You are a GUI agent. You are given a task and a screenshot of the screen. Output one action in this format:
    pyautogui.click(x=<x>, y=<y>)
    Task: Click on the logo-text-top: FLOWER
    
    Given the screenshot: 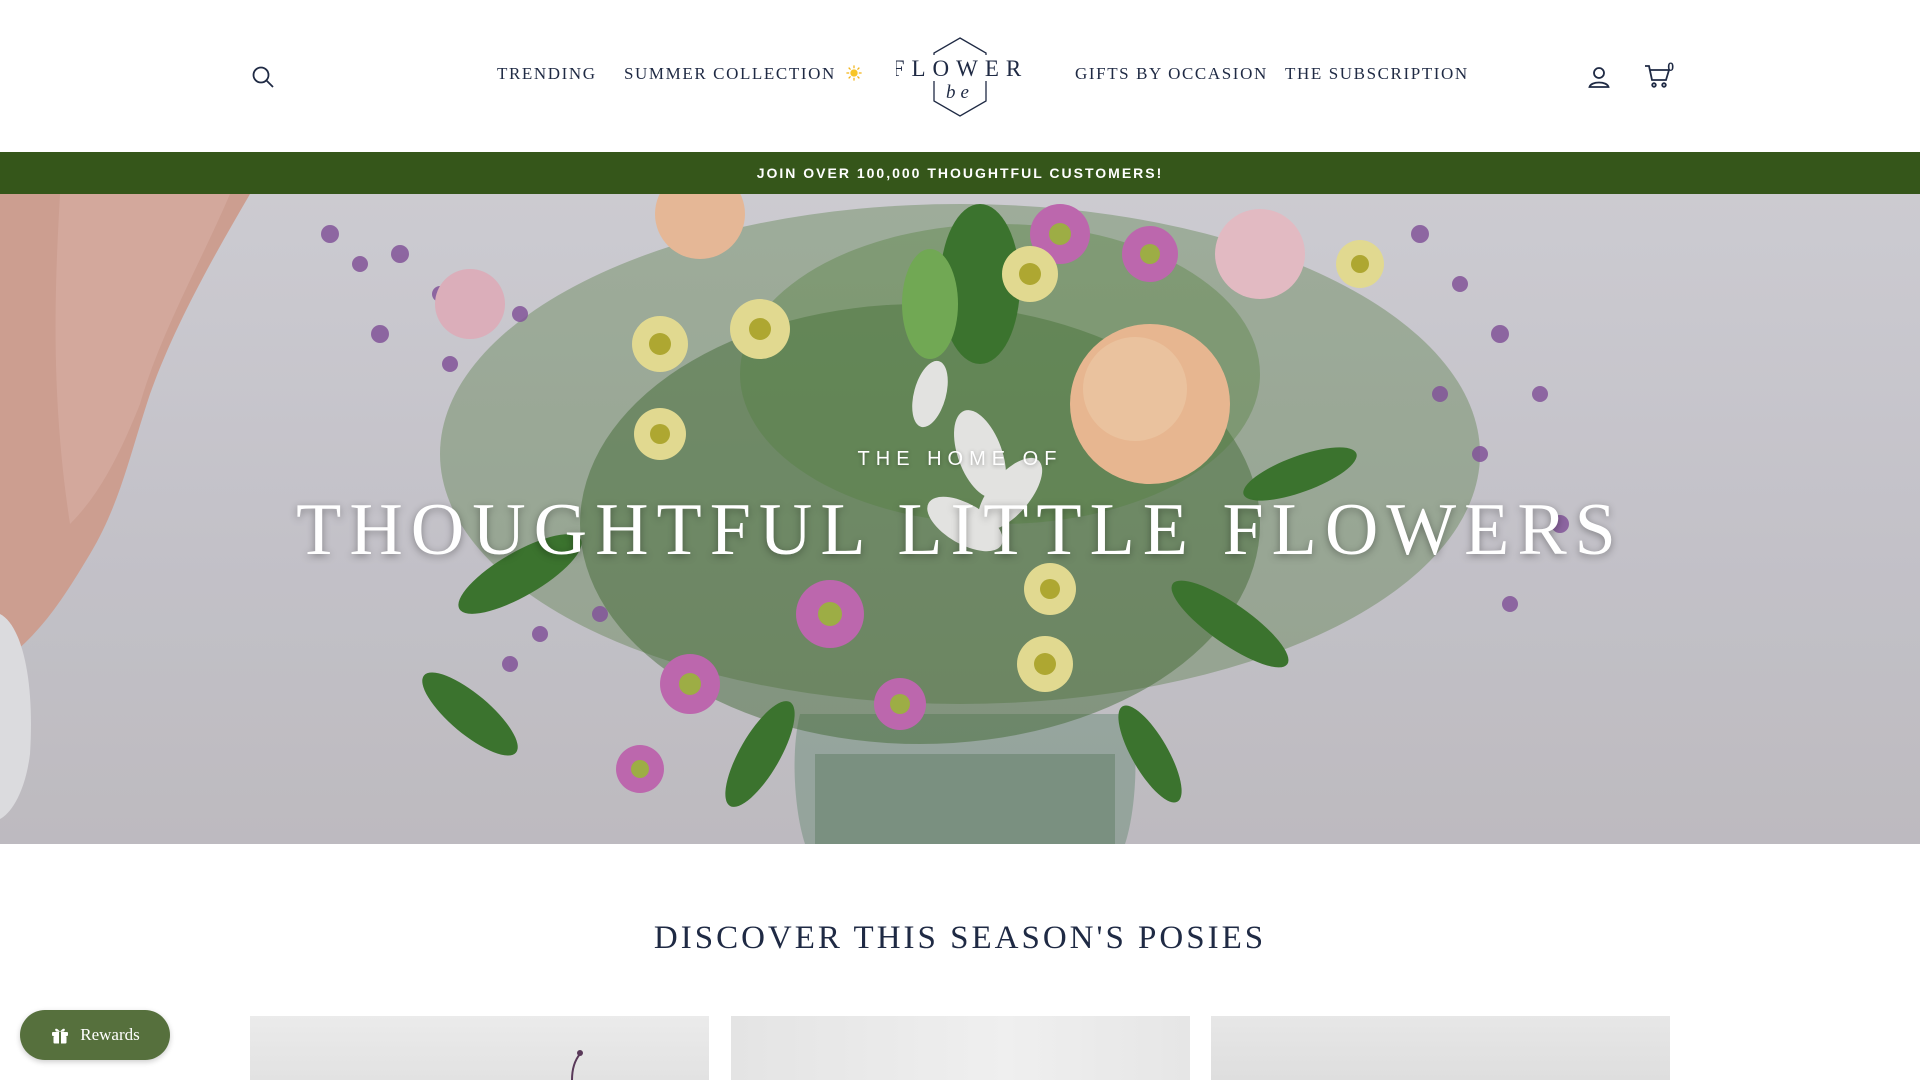 What is the action you would take?
    pyautogui.click(x=960, y=68)
    